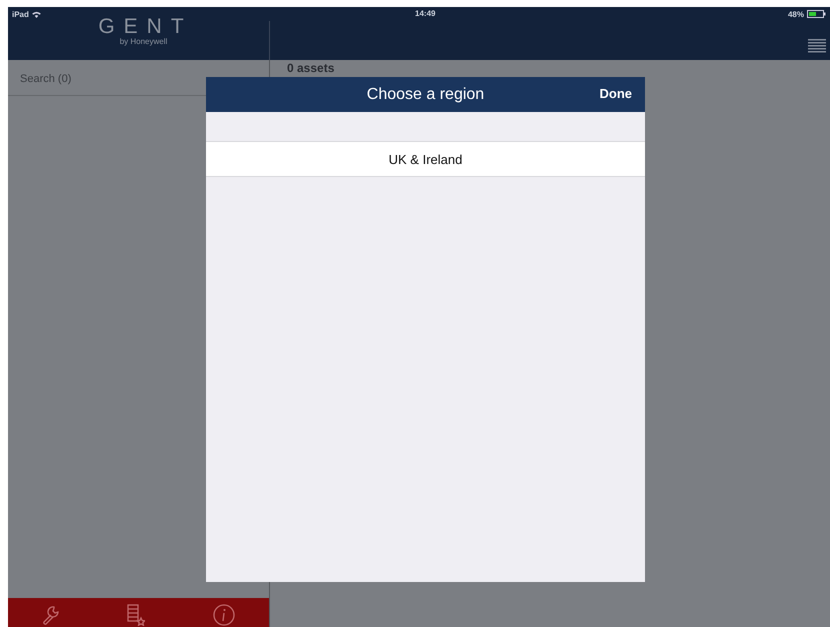 The height and width of the screenshot is (627, 830). Describe the element at coordinates (144, 41) in the screenshot. I see `logo-tagline: by Honeywell` at that location.